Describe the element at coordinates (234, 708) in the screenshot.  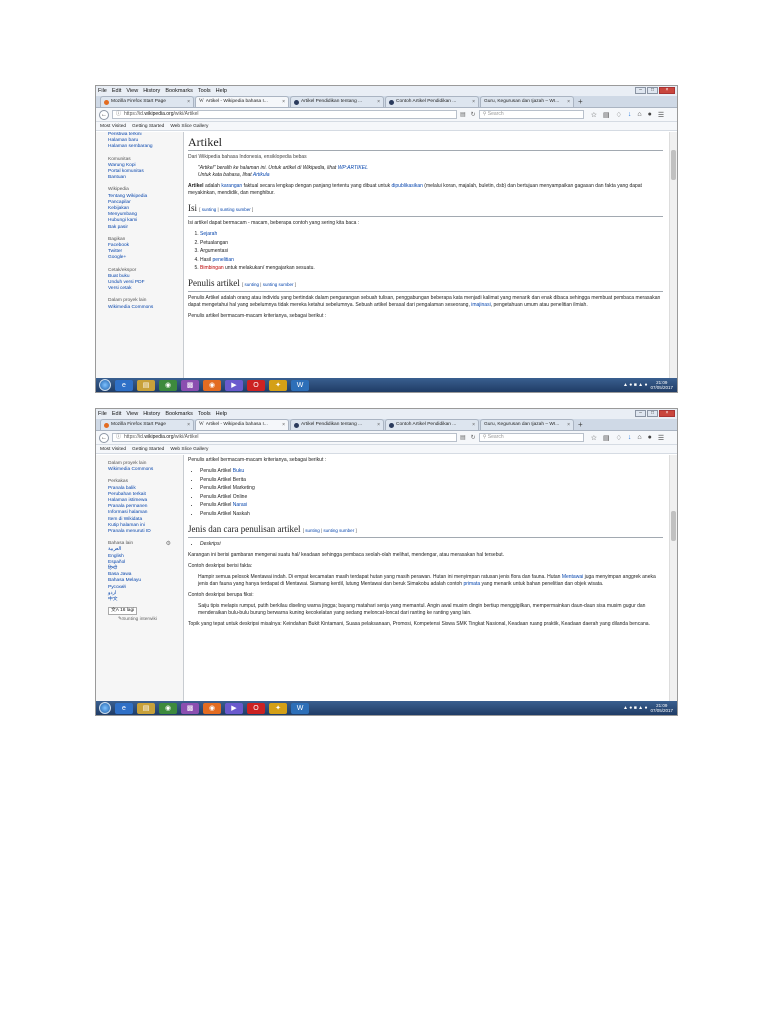
I see `media-player-icon: ▶` at that location.